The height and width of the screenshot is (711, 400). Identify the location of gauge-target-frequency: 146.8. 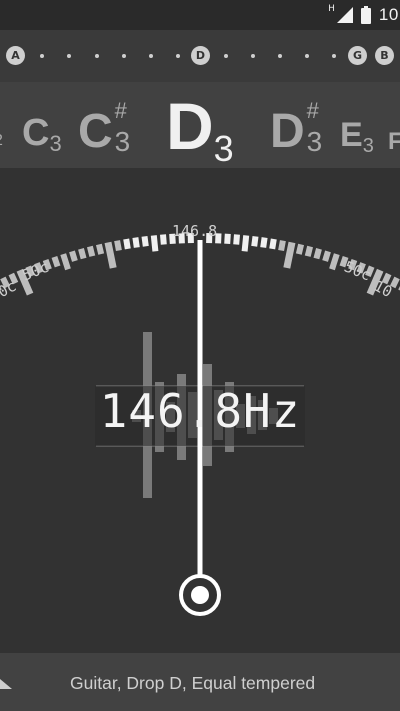
(195, 231).